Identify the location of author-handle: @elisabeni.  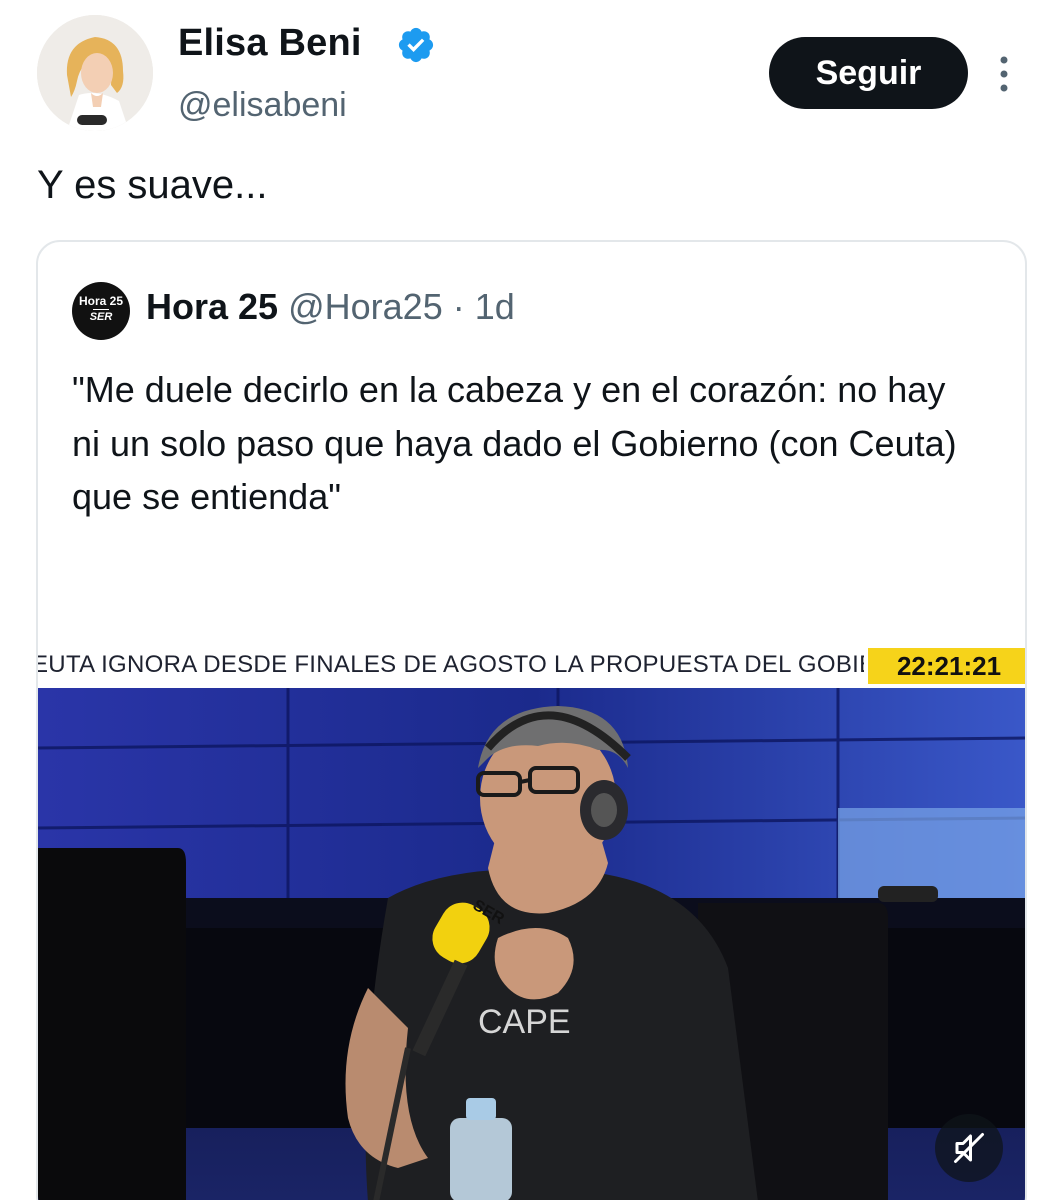
(262, 105).